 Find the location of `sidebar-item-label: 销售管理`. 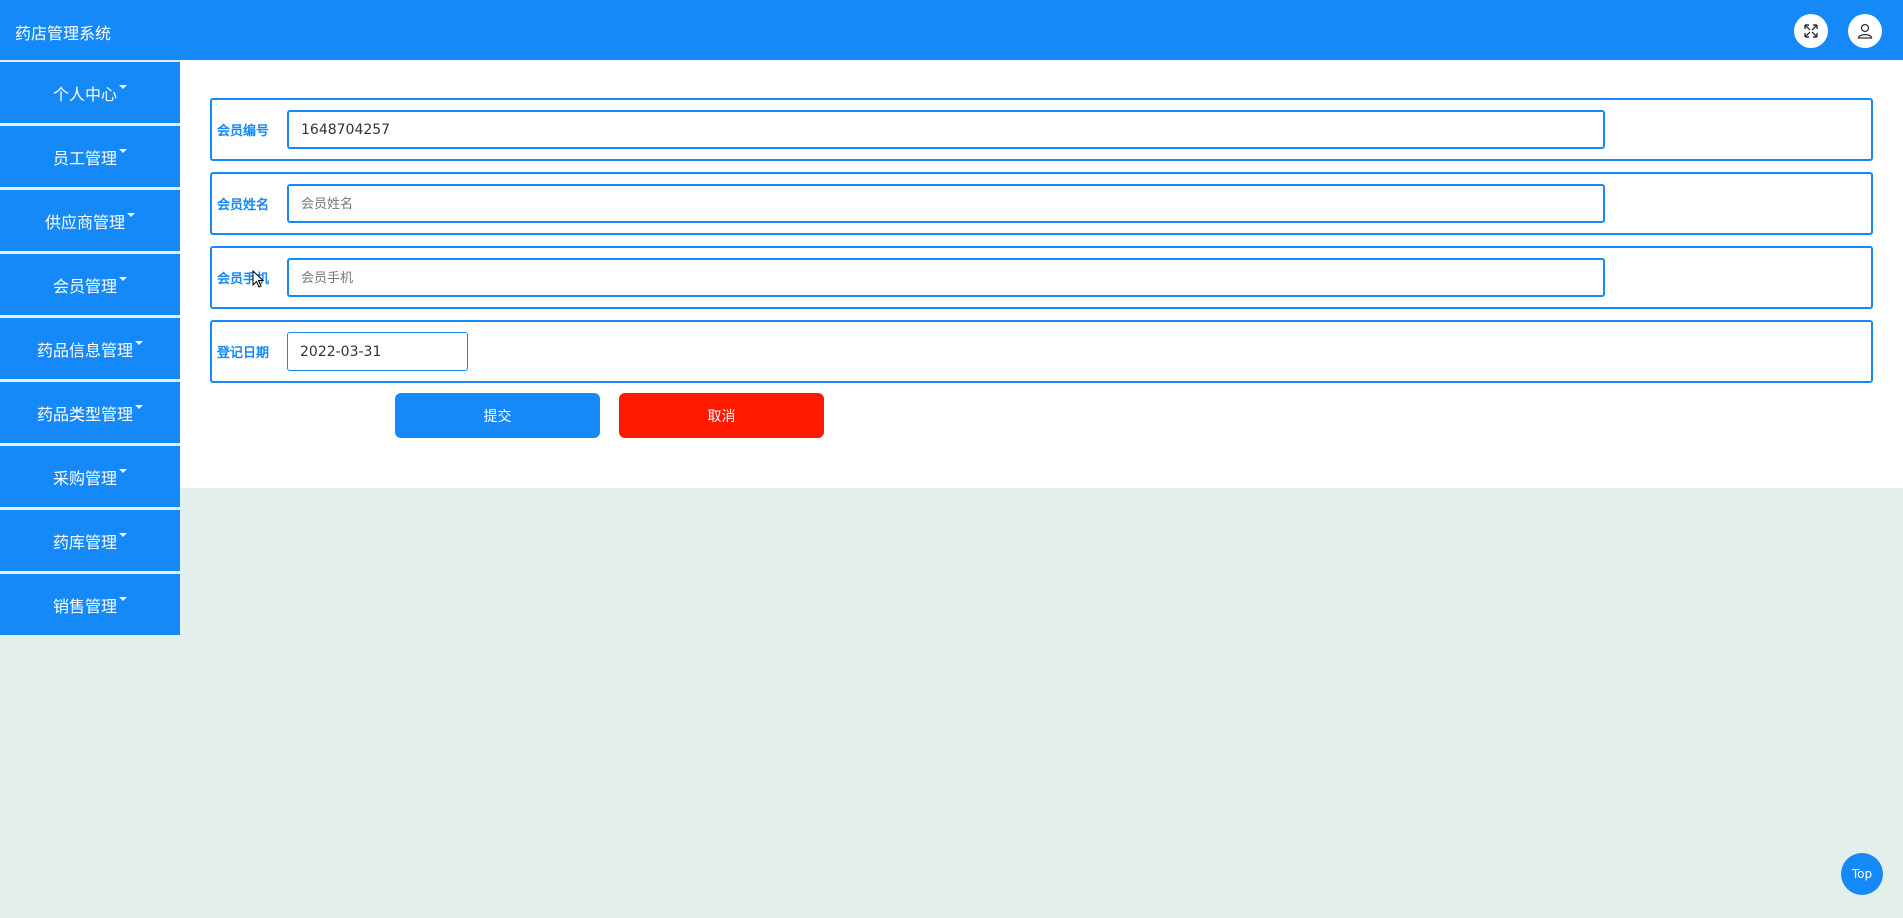

sidebar-item-label: 销售管理 is located at coordinates (84, 606).